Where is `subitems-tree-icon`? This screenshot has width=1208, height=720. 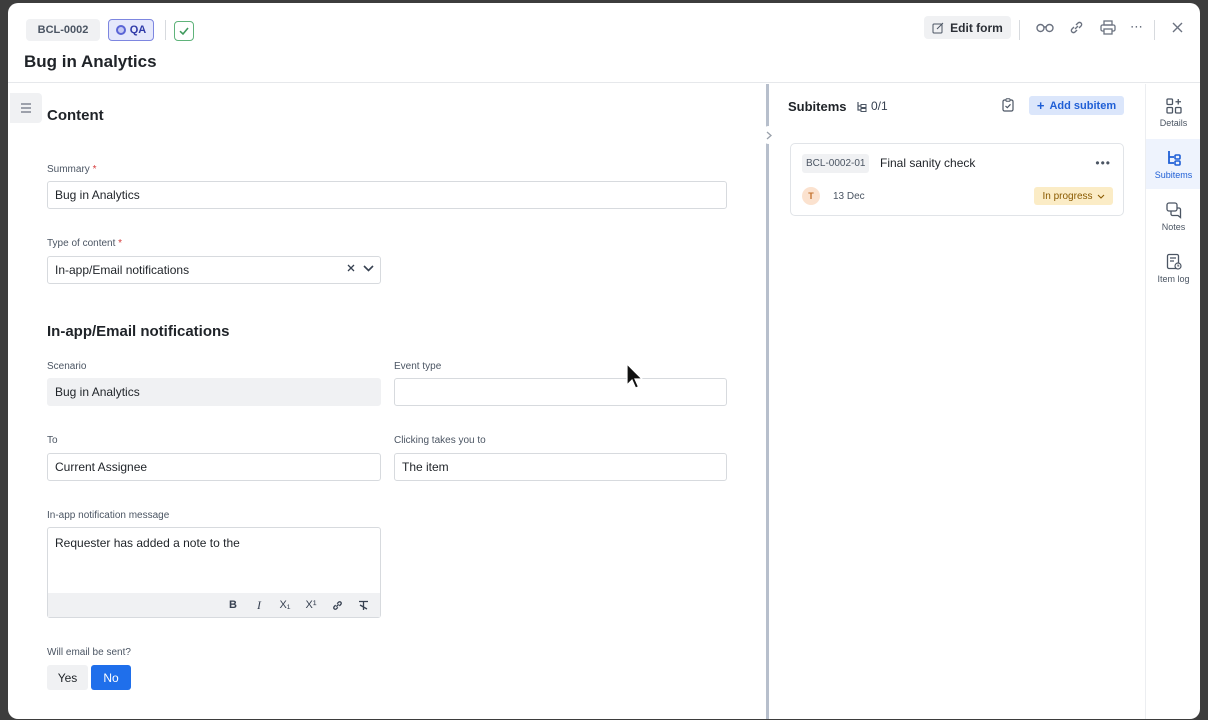
subitems-tree-icon is located at coordinates (862, 106).